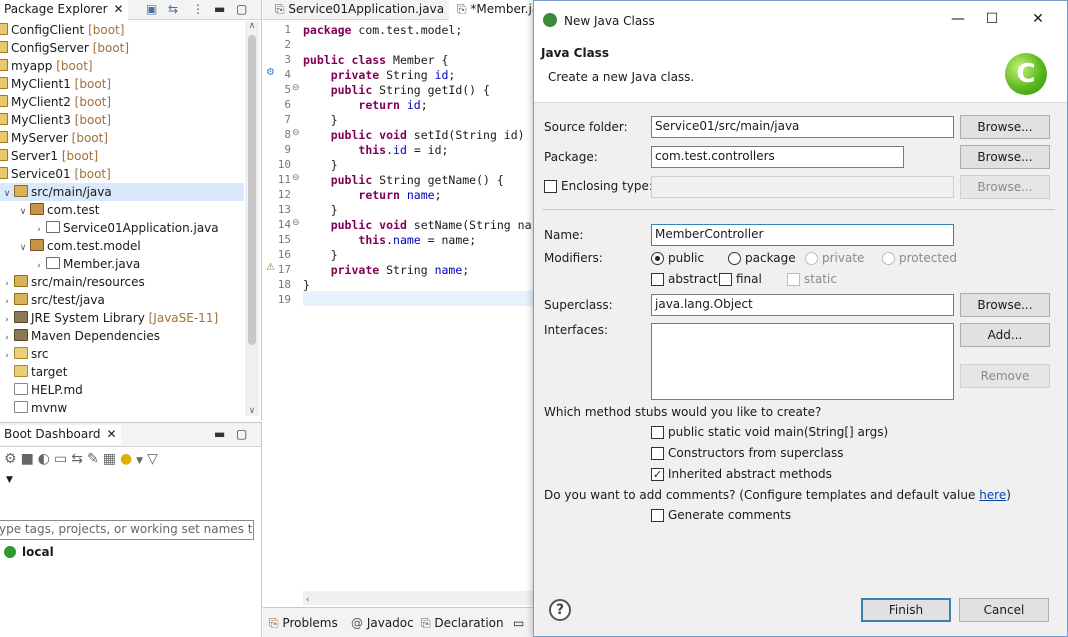 Image resolution: width=1068 pixels, height=637 pixels. What do you see at coordinates (198, 9) in the screenshot?
I see `view-menu-icon: ⋮` at bounding box center [198, 9].